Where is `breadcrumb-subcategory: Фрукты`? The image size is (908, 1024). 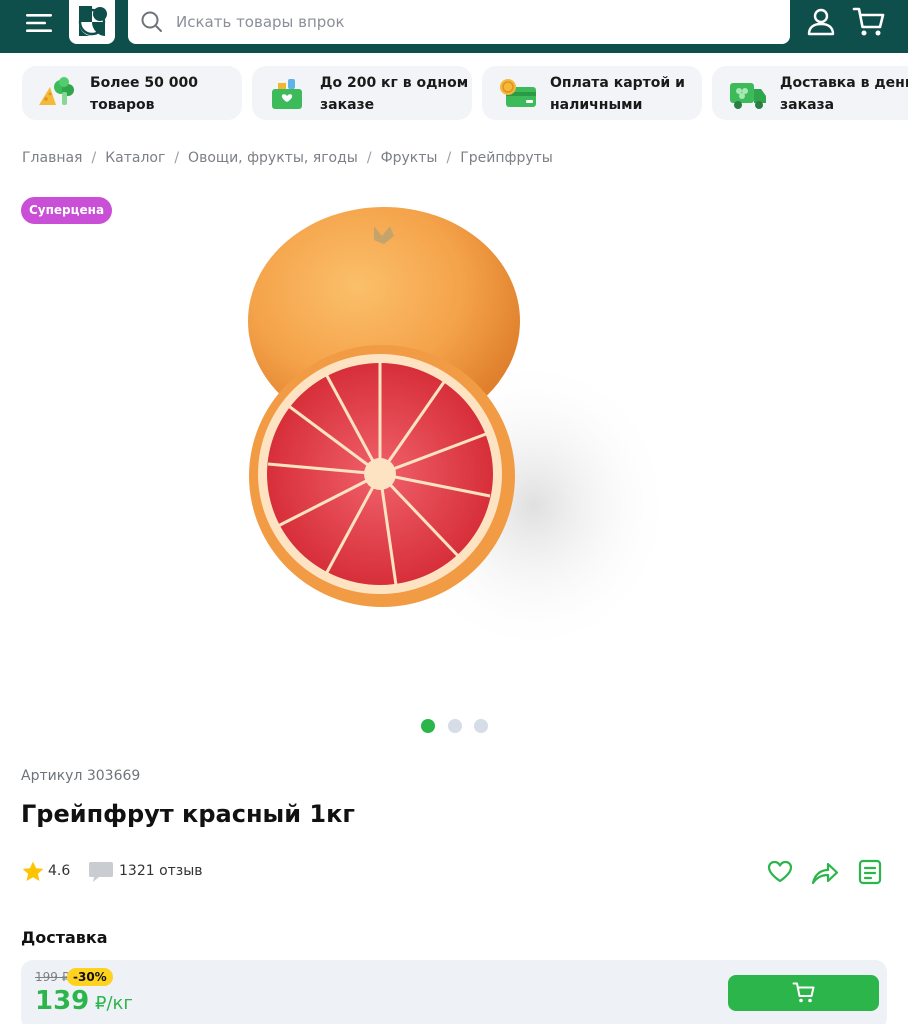
breadcrumb-subcategory: Фрукты is located at coordinates (409, 158).